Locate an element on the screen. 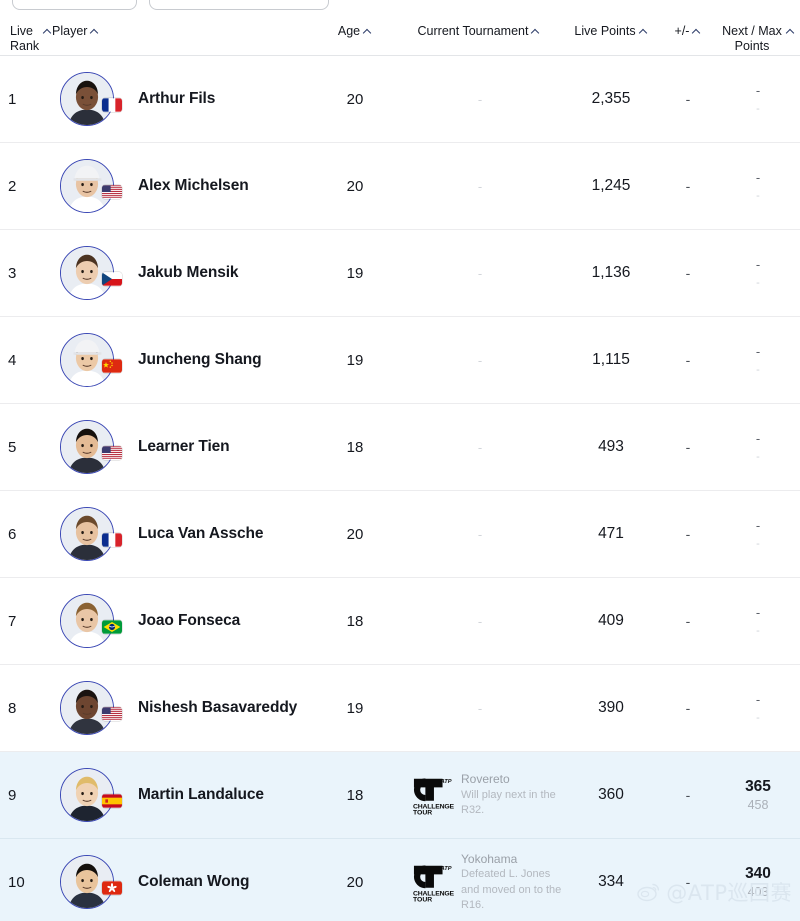 This screenshot has width=800, height=921. region-filter-input is located at coordinates (74, 5).